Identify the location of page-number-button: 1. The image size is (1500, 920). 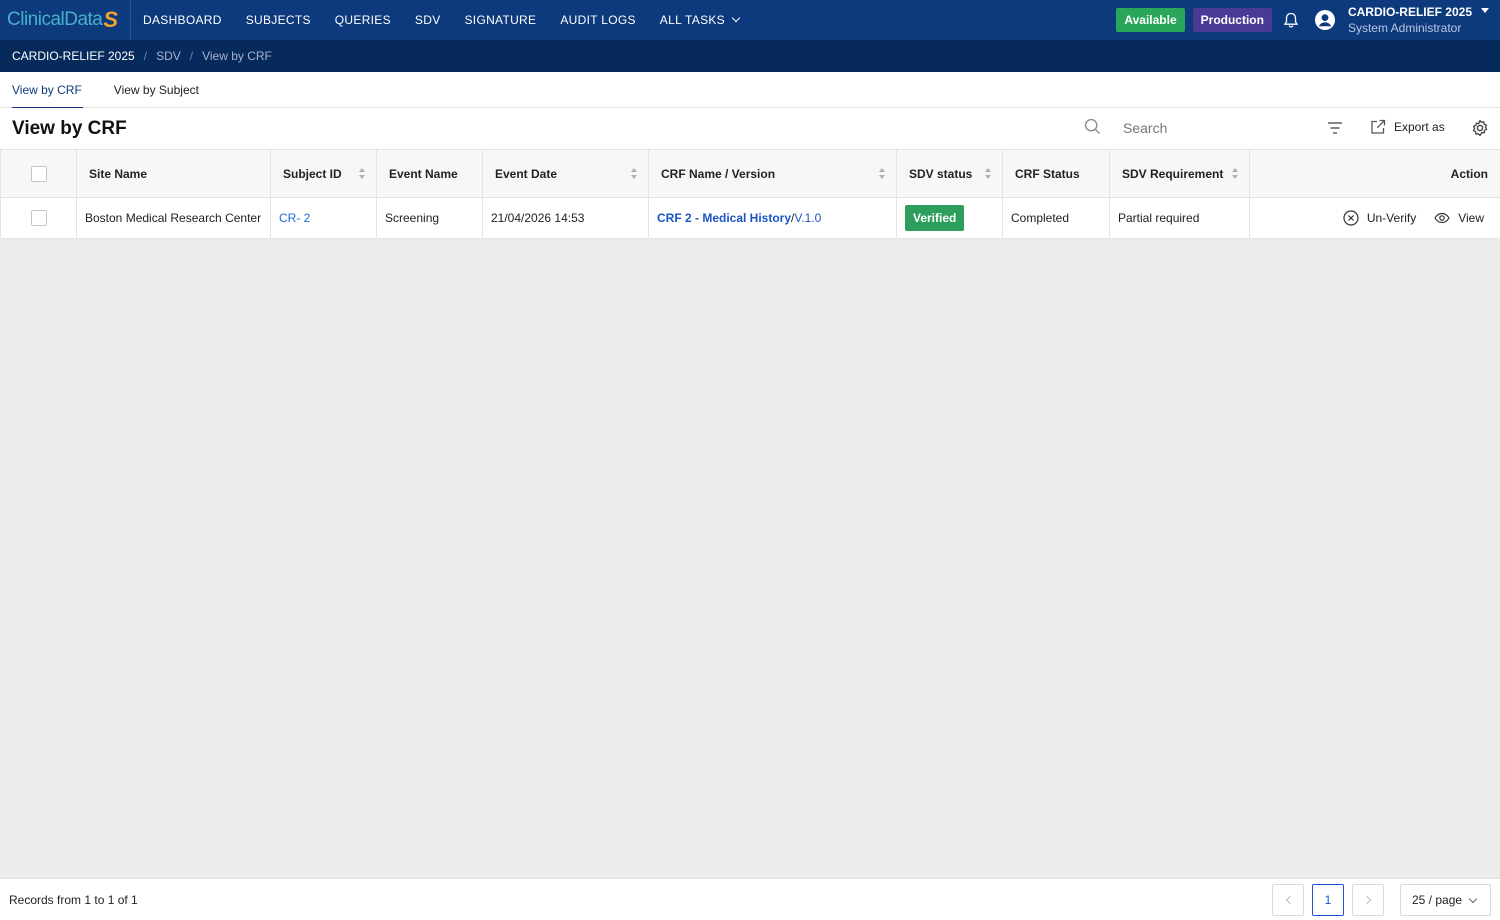
(1328, 900).